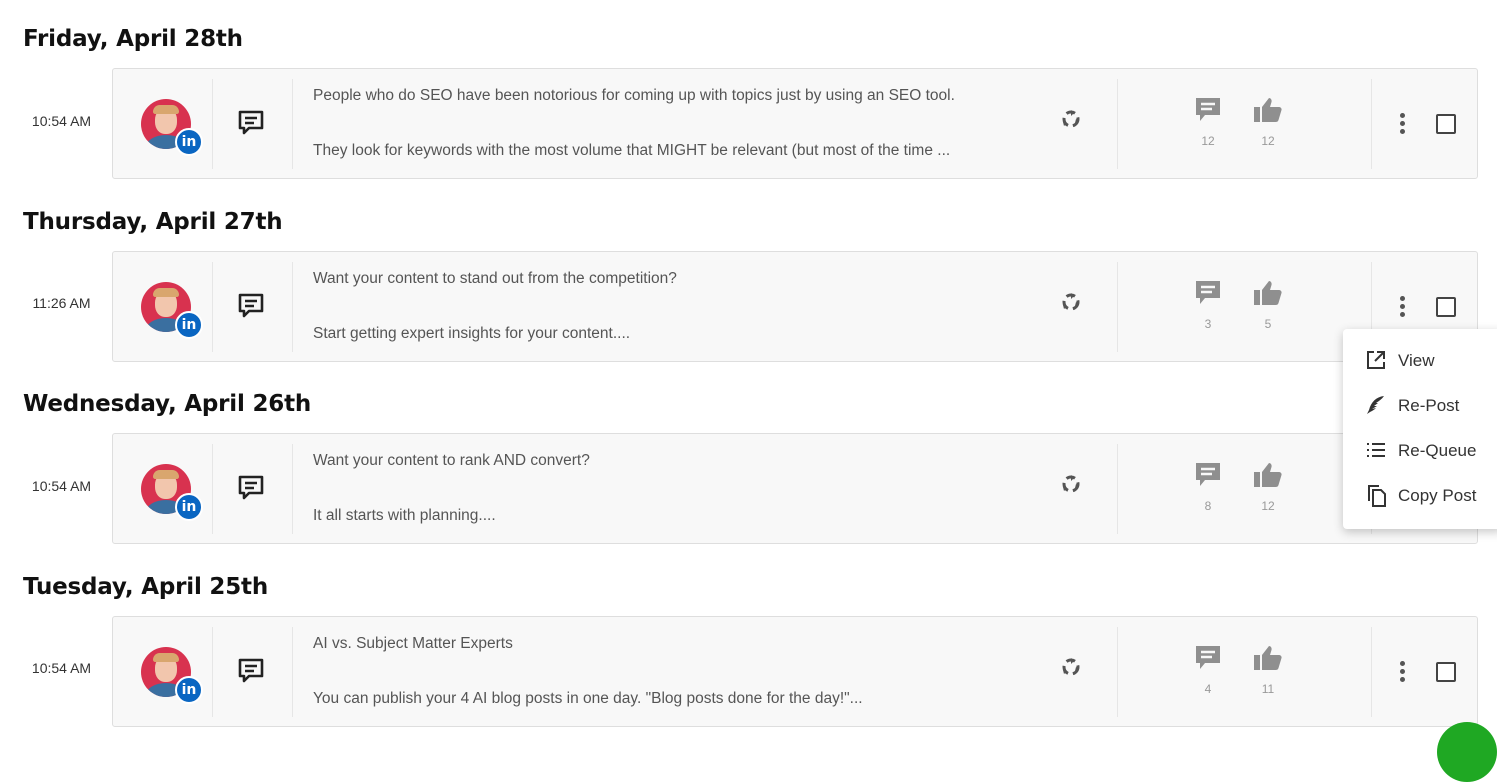 The width and height of the screenshot is (1497, 782). What do you see at coordinates (451, 460) in the screenshot?
I see `post-text-line1: Want your content to rank AND convert?` at bounding box center [451, 460].